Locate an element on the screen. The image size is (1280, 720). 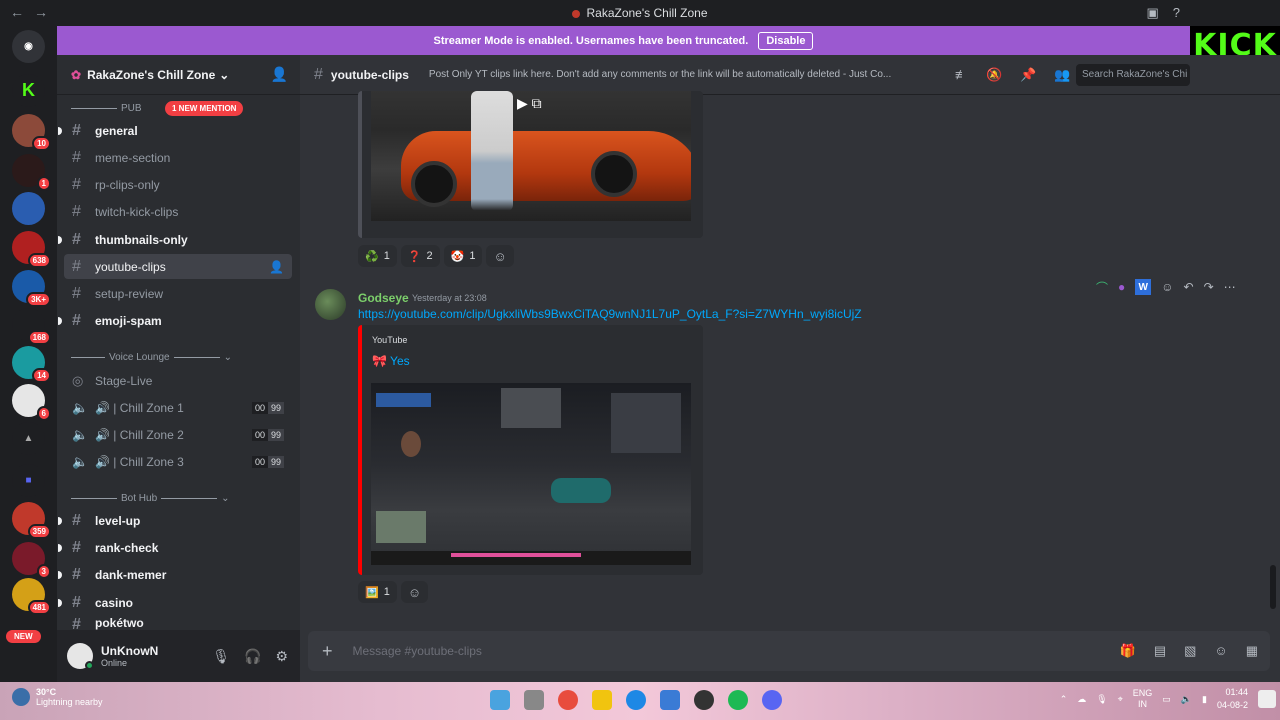
channel-level-up: # level-up is located at coordinates (175, 520).